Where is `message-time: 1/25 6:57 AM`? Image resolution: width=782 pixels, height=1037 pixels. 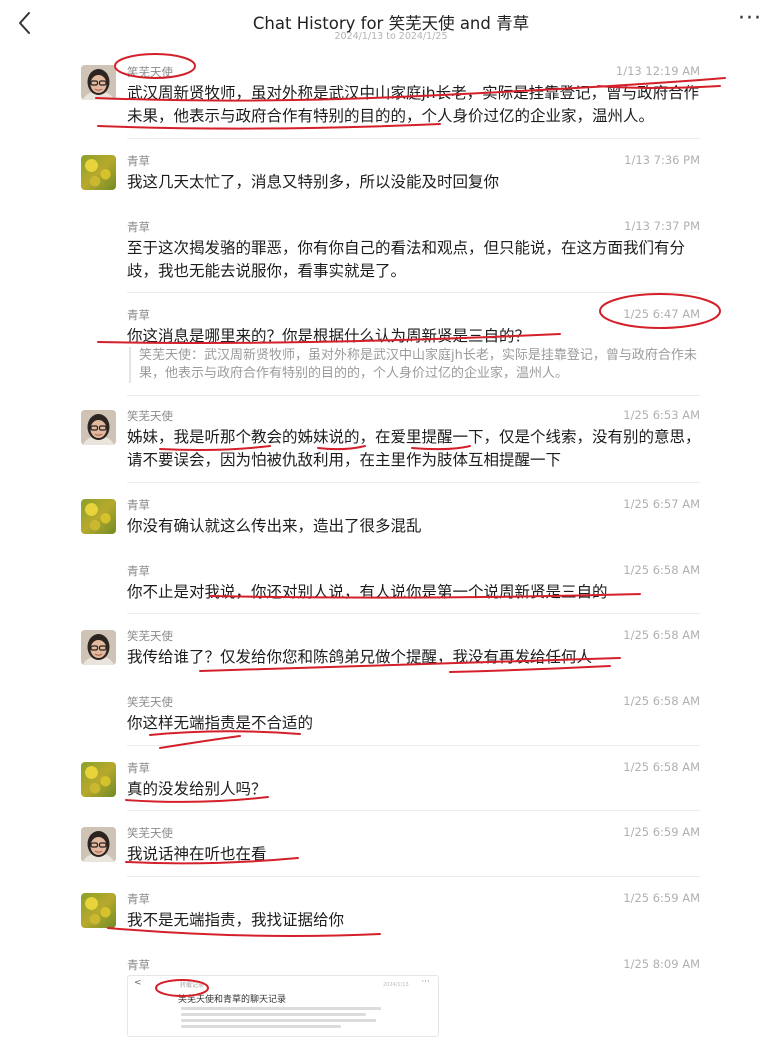 message-time: 1/25 6:57 AM is located at coordinates (661, 504).